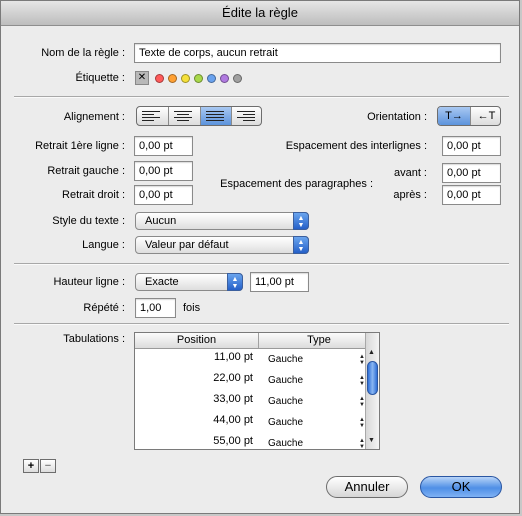 The image size is (522, 516). I want to click on scroll-down-icon: ▼, so click(371, 440).